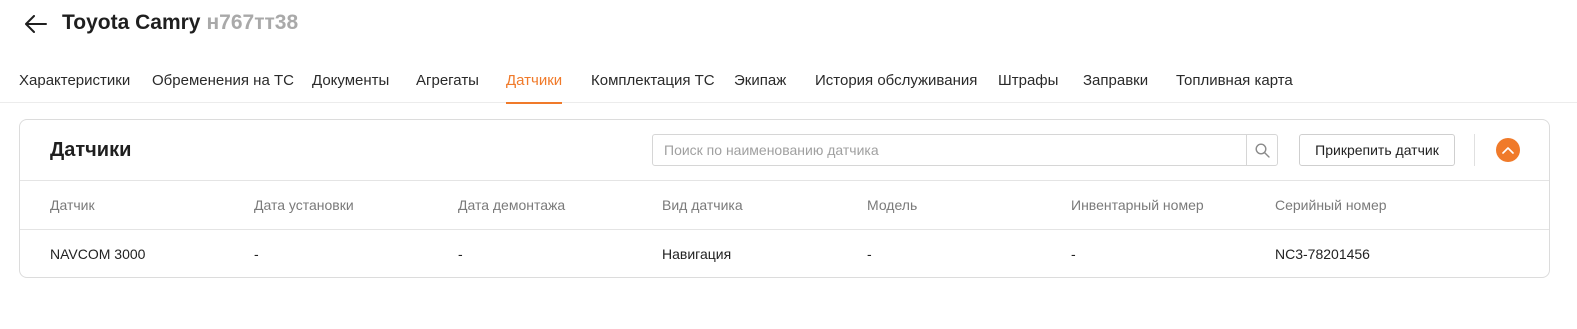 The width and height of the screenshot is (1577, 329). What do you see at coordinates (1474, 150) in the screenshot?
I see `header-divider` at bounding box center [1474, 150].